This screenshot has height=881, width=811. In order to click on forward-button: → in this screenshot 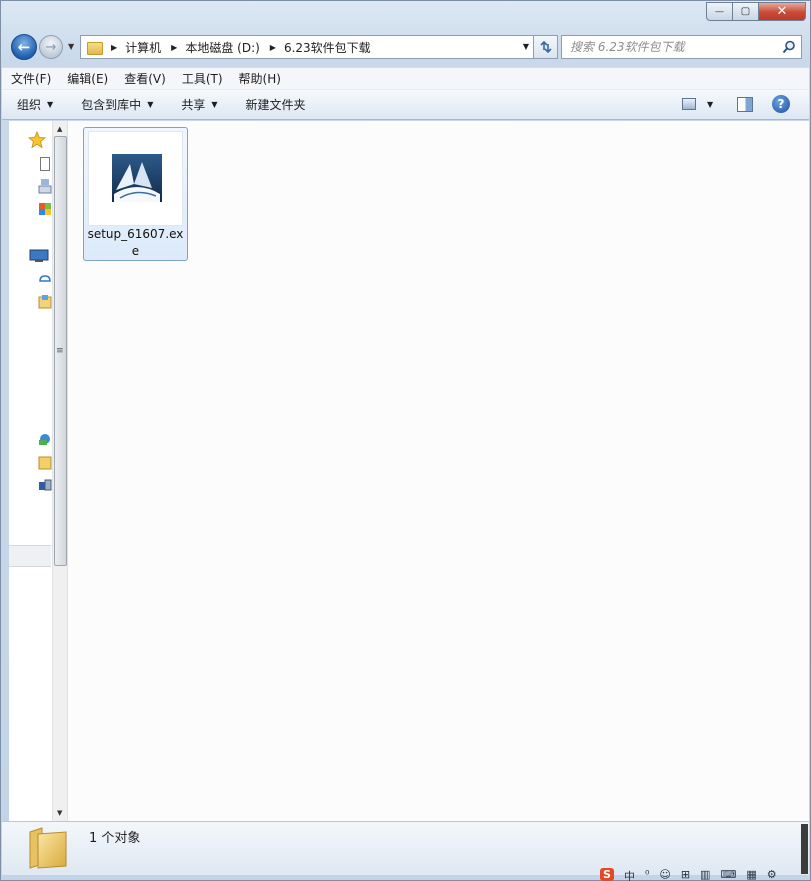, I will do `click(51, 47)`.